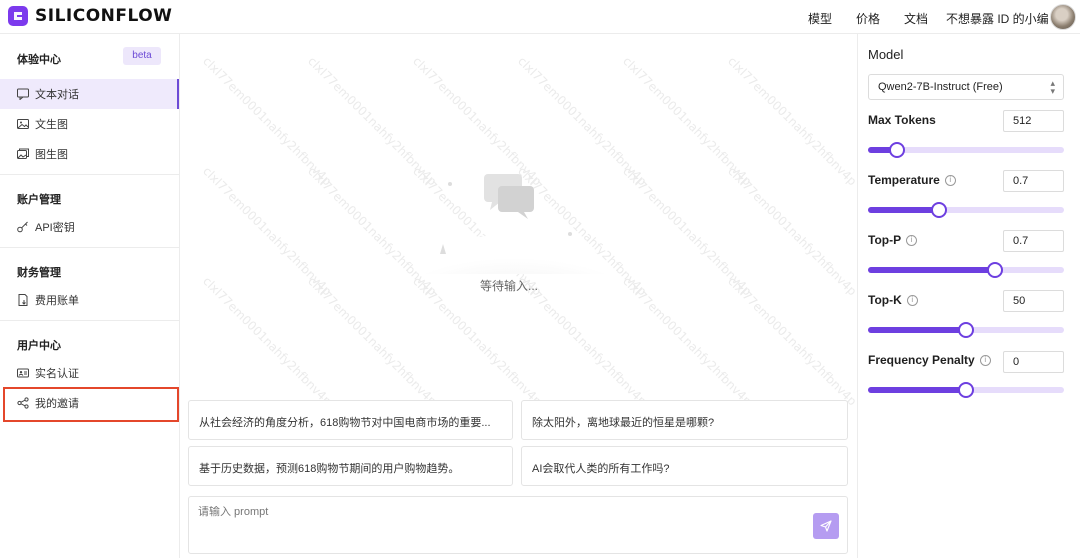 The image size is (1080, 558). Describe the element at coordinates (902, 120) in the screenshot. I see `param-label: Max Tokens` at that location.